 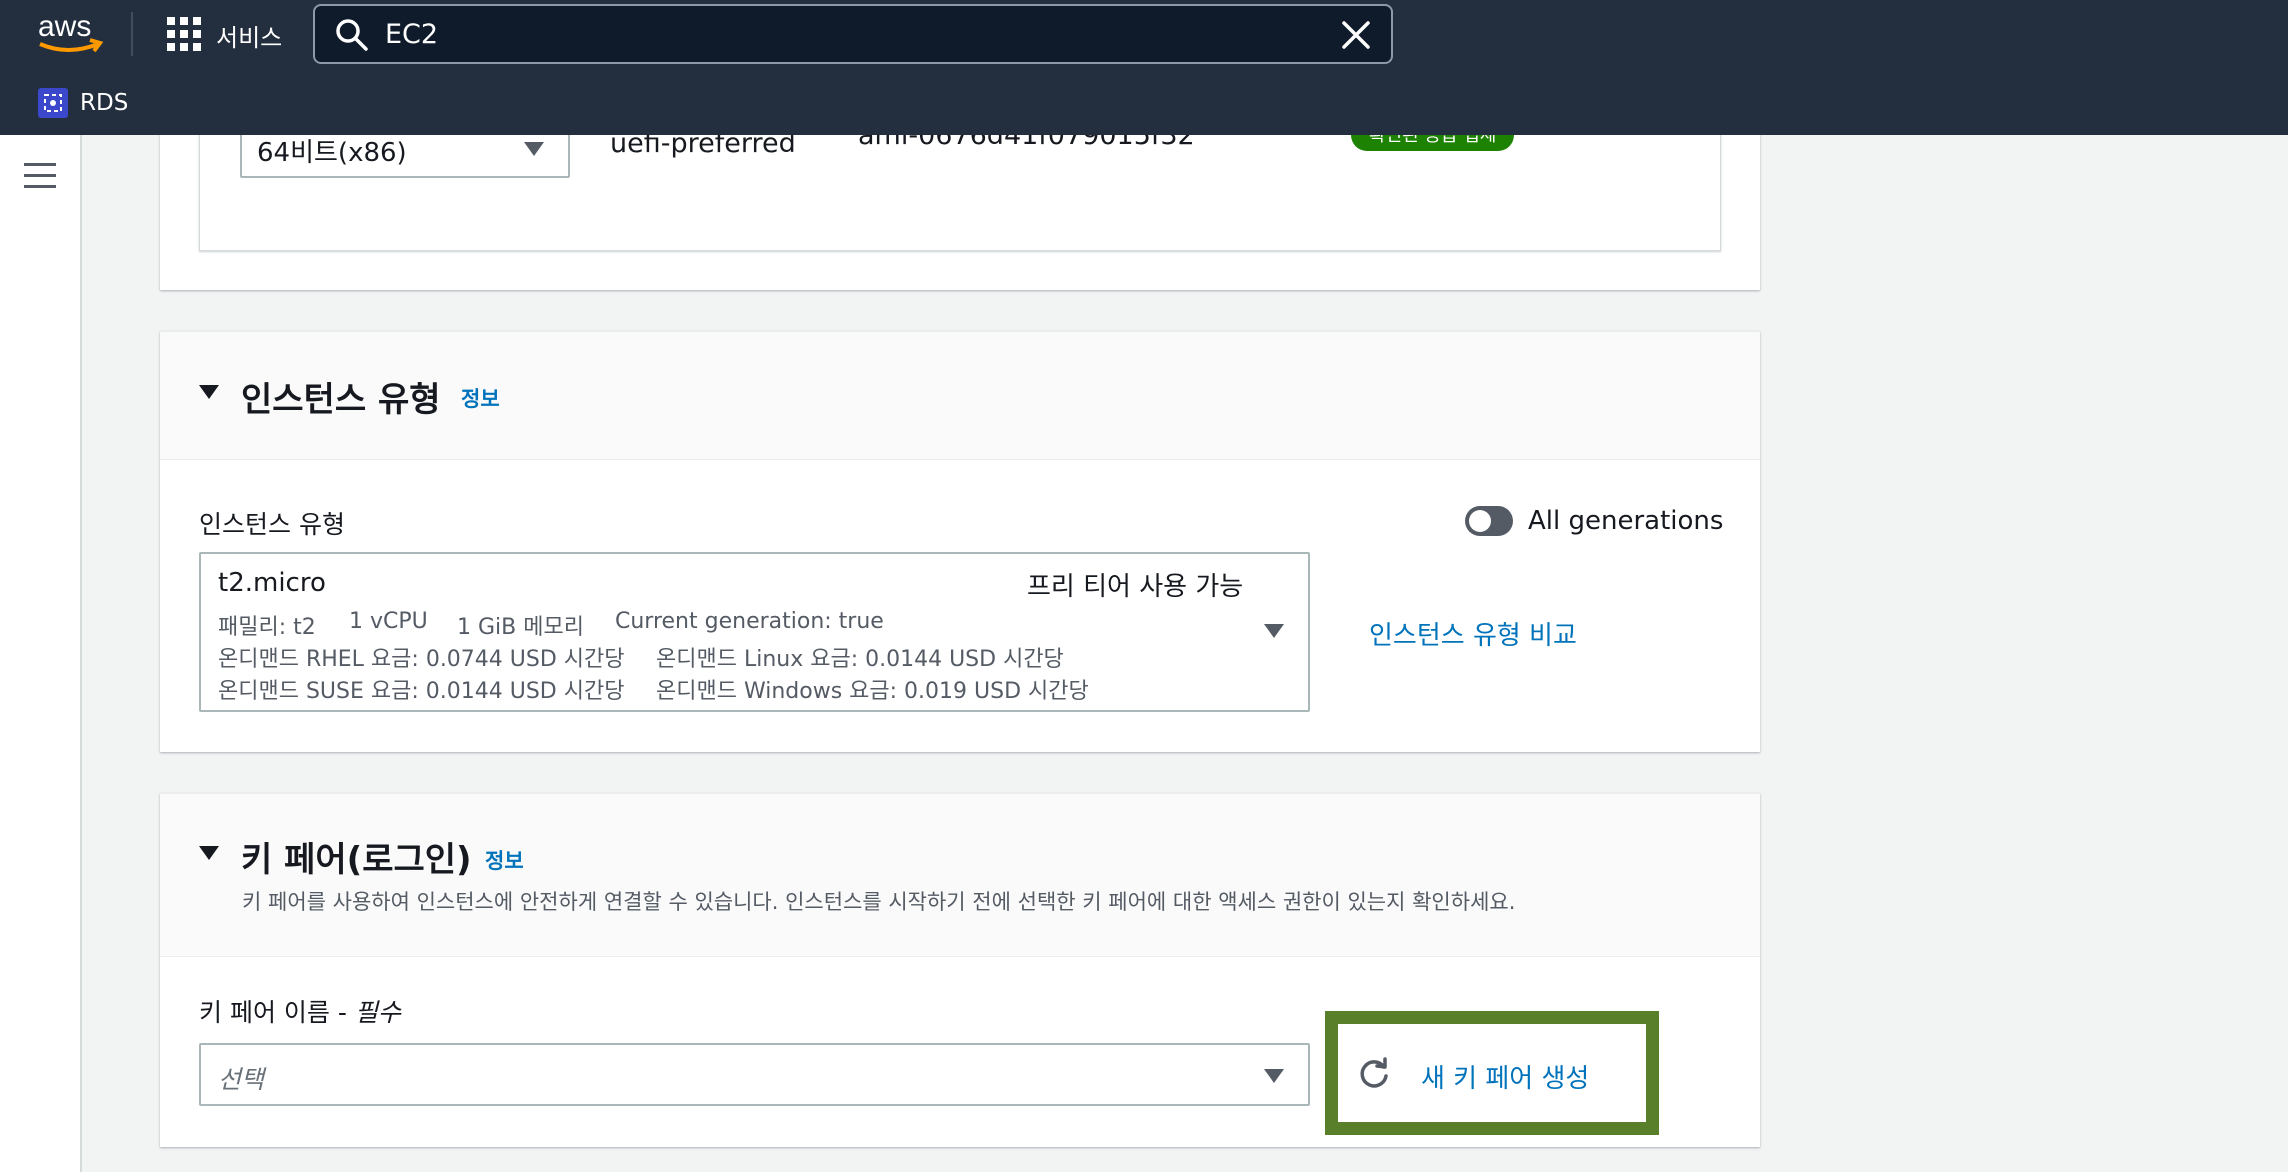 I want to click on create-key-pair-highlight: 새 키 페어 생성, so click(x=1492, y=1073).